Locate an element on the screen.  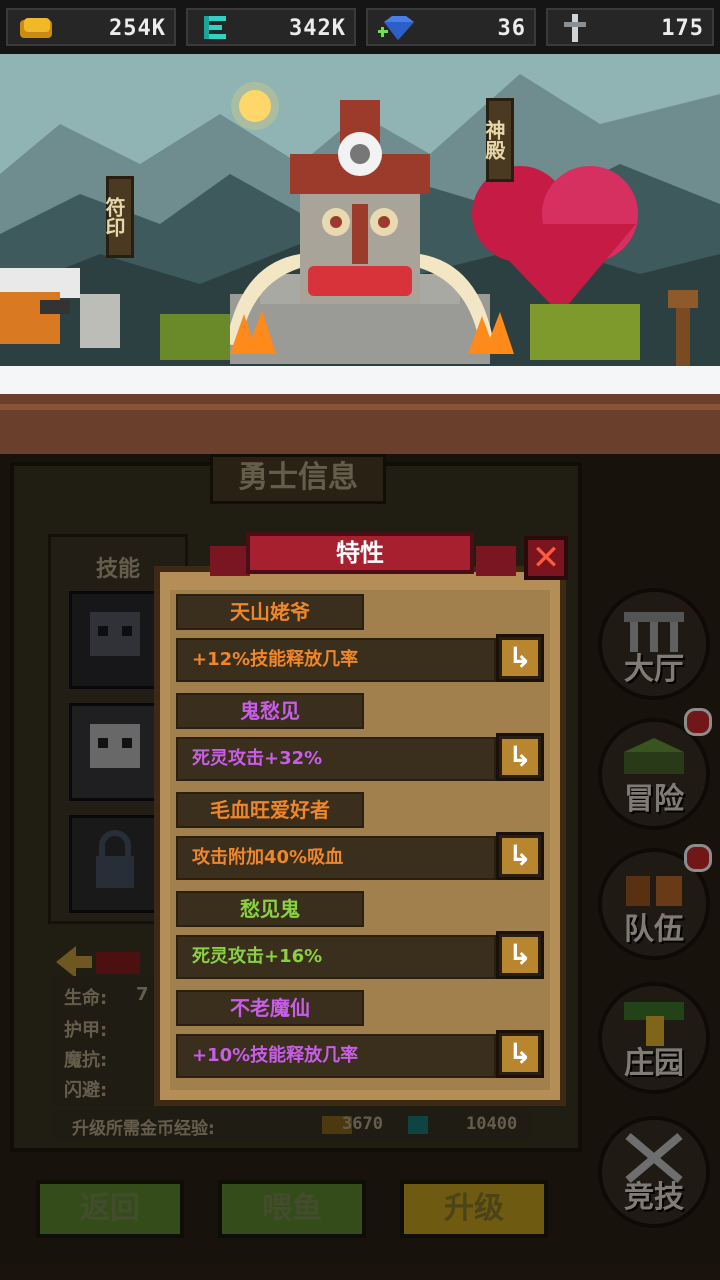
gold-value: 254K is located at coordinates (137, 28).